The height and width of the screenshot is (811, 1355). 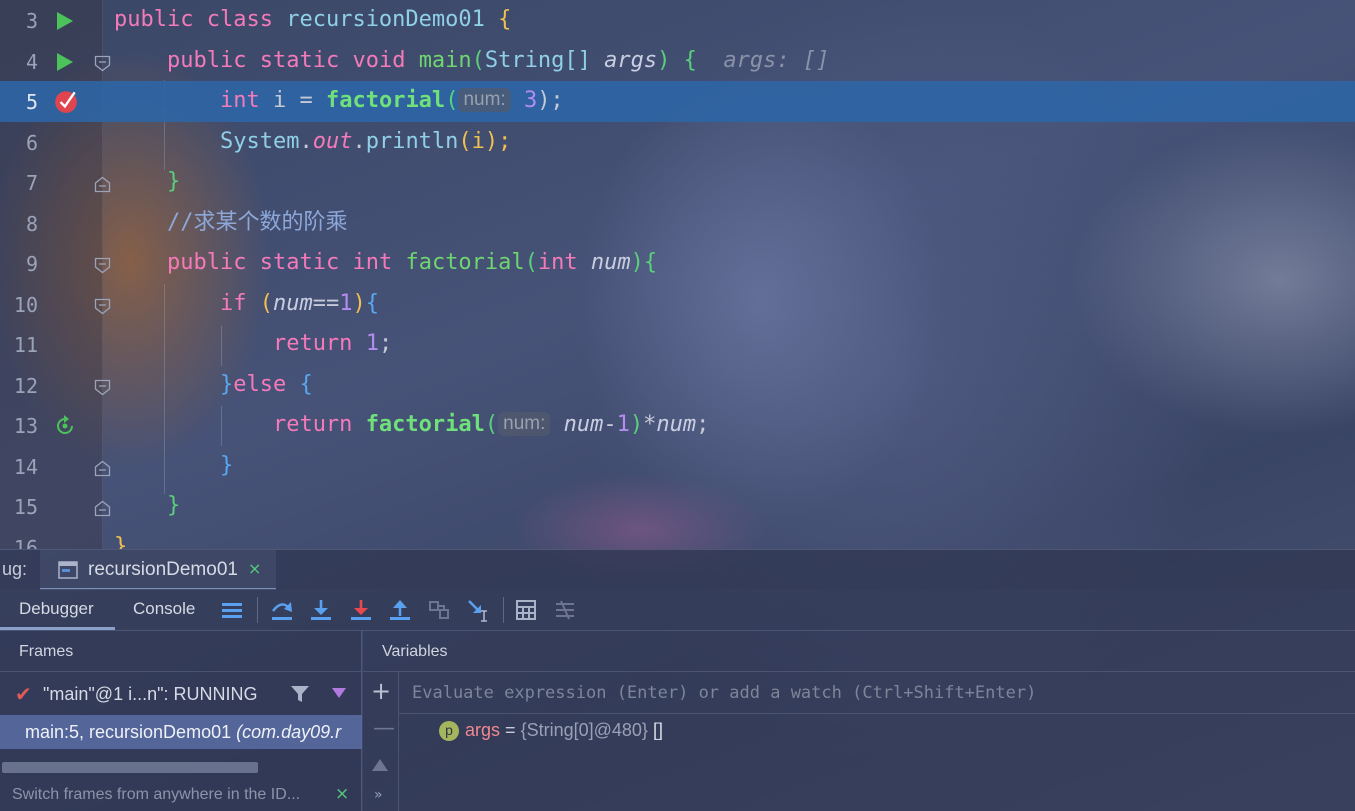 I want to click on step-into-icon, so click(x=321, y=610).